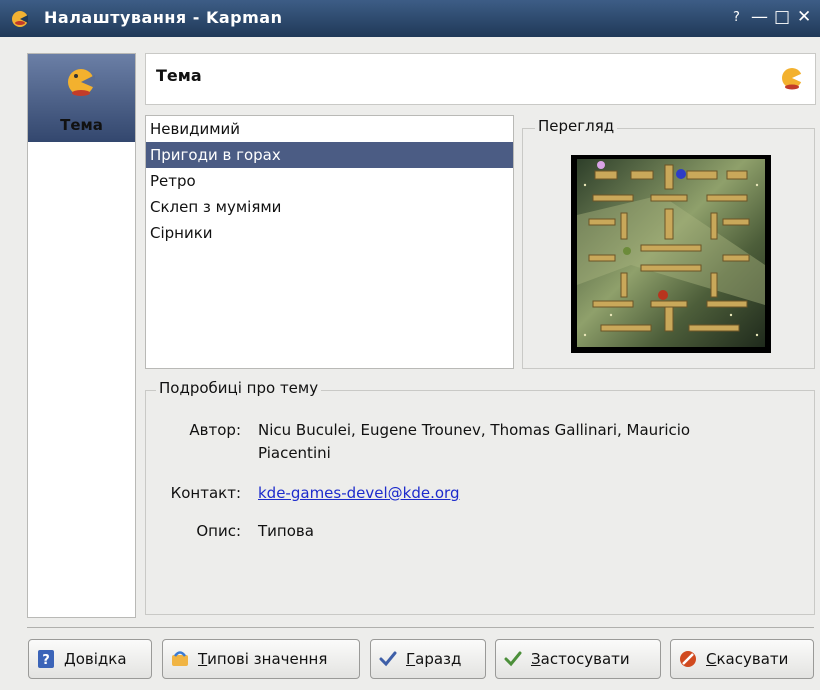 The width and height of the screenshot is (820, 690). I want to click on cancel-button-label: Скасувати, so click(747, 659).